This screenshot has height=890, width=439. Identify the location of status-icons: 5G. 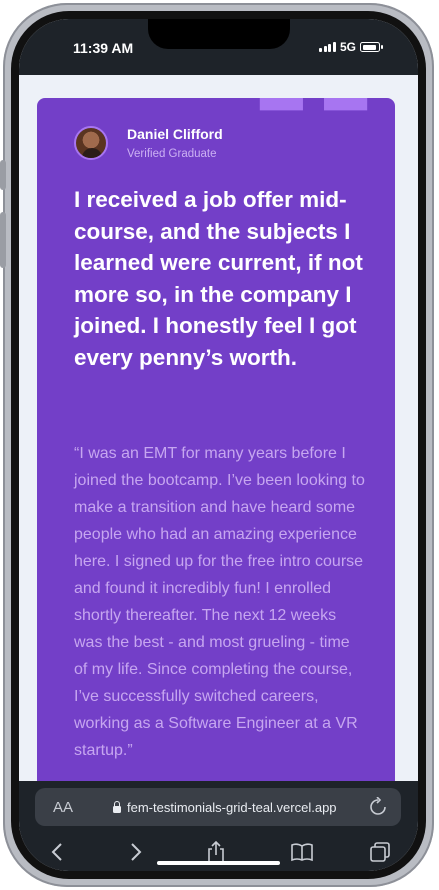
(351, 47).